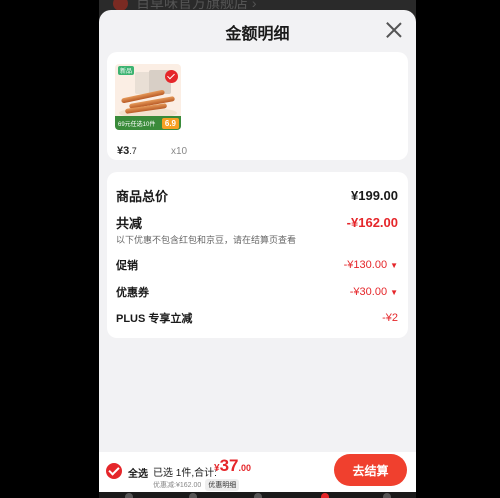  Describe the element at coordinates (142, 196) in the screenshot. I see `total-price-label: 商品总价` at that location.